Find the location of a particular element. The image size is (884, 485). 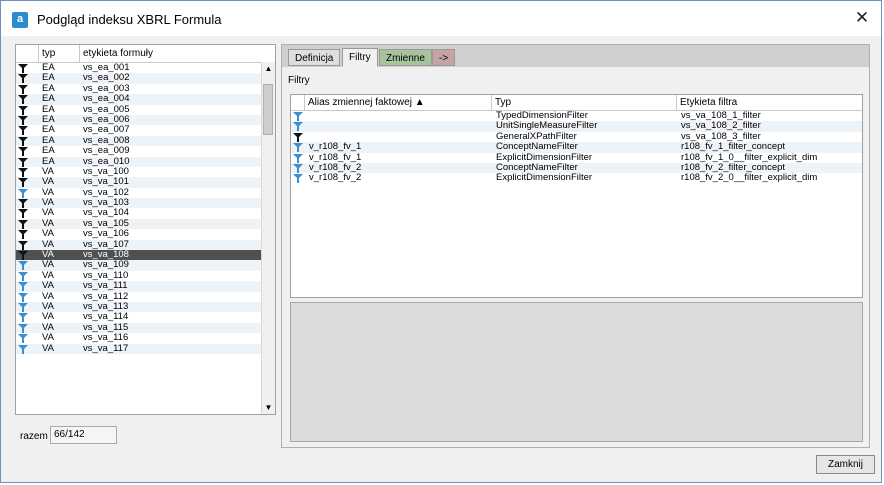

formula-row: VA vs_va_116 is located at coordinates (140, 338).